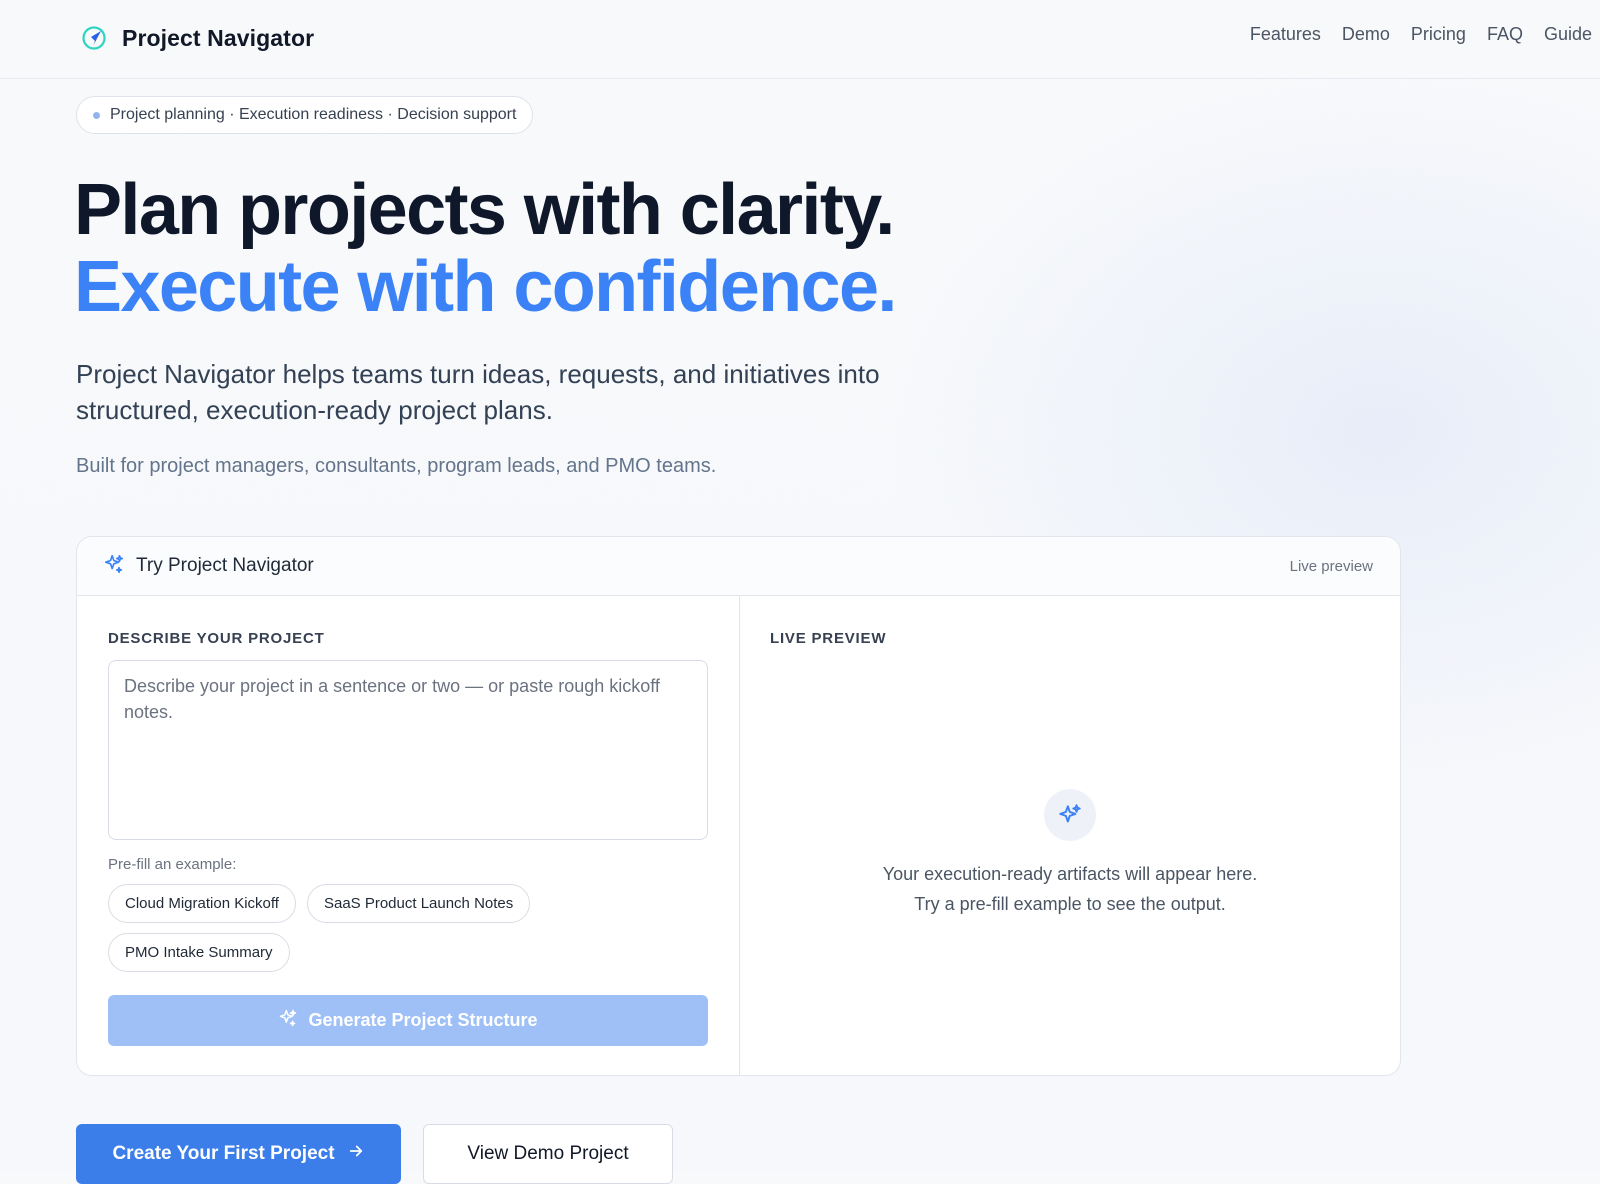 The image size is (1600, 1184). What do you see at coordinates (1331, 566) in the screenshot?
I see `live-preview-label: Live preview` at bounding box center [1331, 566].